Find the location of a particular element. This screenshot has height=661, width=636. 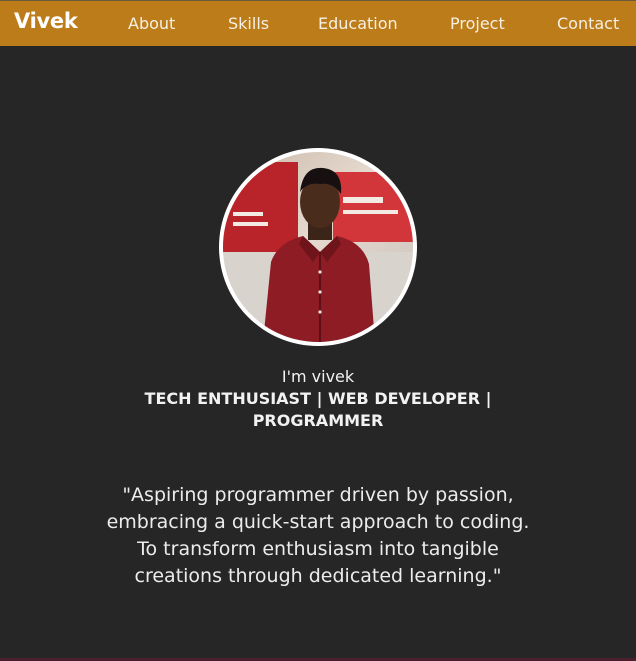

profile-photo-image is located at coordinates (318, 247).